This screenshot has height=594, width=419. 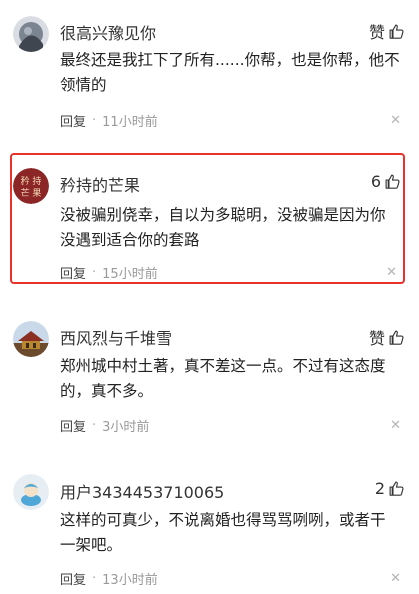 What do you see at coordinates (100, 184) in the screenshot?
I see `username: 矜持的芒果` at bounding box center [100, 184].